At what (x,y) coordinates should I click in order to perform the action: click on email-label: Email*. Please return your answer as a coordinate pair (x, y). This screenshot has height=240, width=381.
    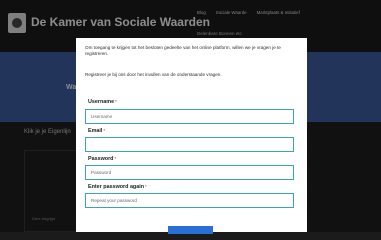
    Looking at the image, I should click on (96, 131).